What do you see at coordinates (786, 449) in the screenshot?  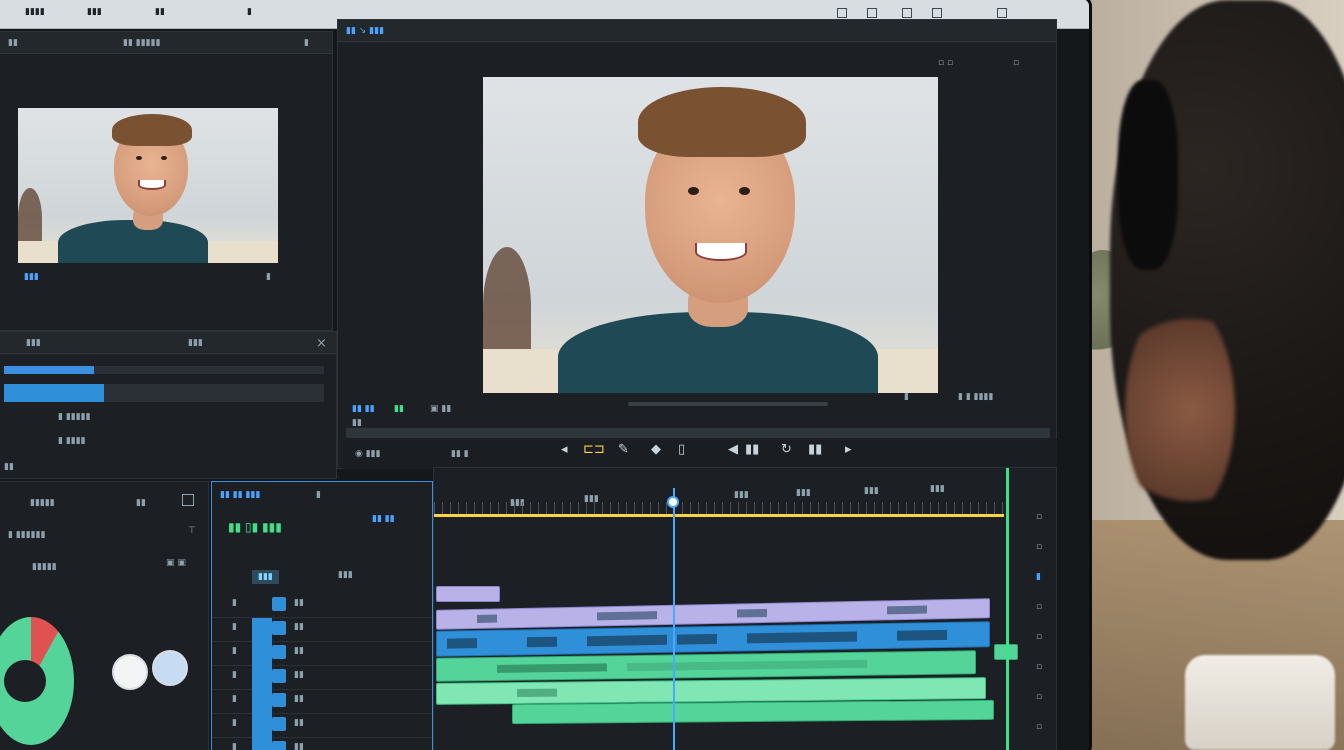 I see `step-forward-icon: ↻` at bounding box center [786, 449].